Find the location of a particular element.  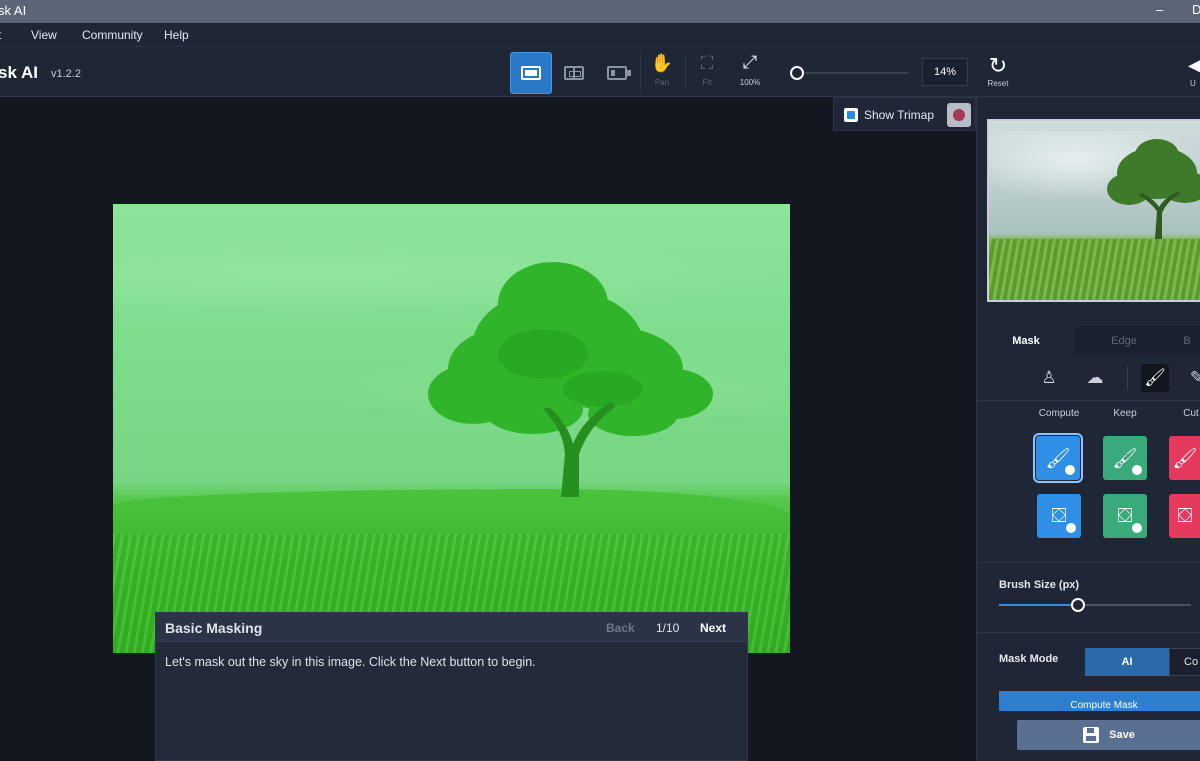

app-name: sk AI is located at coordinates (19, 72).